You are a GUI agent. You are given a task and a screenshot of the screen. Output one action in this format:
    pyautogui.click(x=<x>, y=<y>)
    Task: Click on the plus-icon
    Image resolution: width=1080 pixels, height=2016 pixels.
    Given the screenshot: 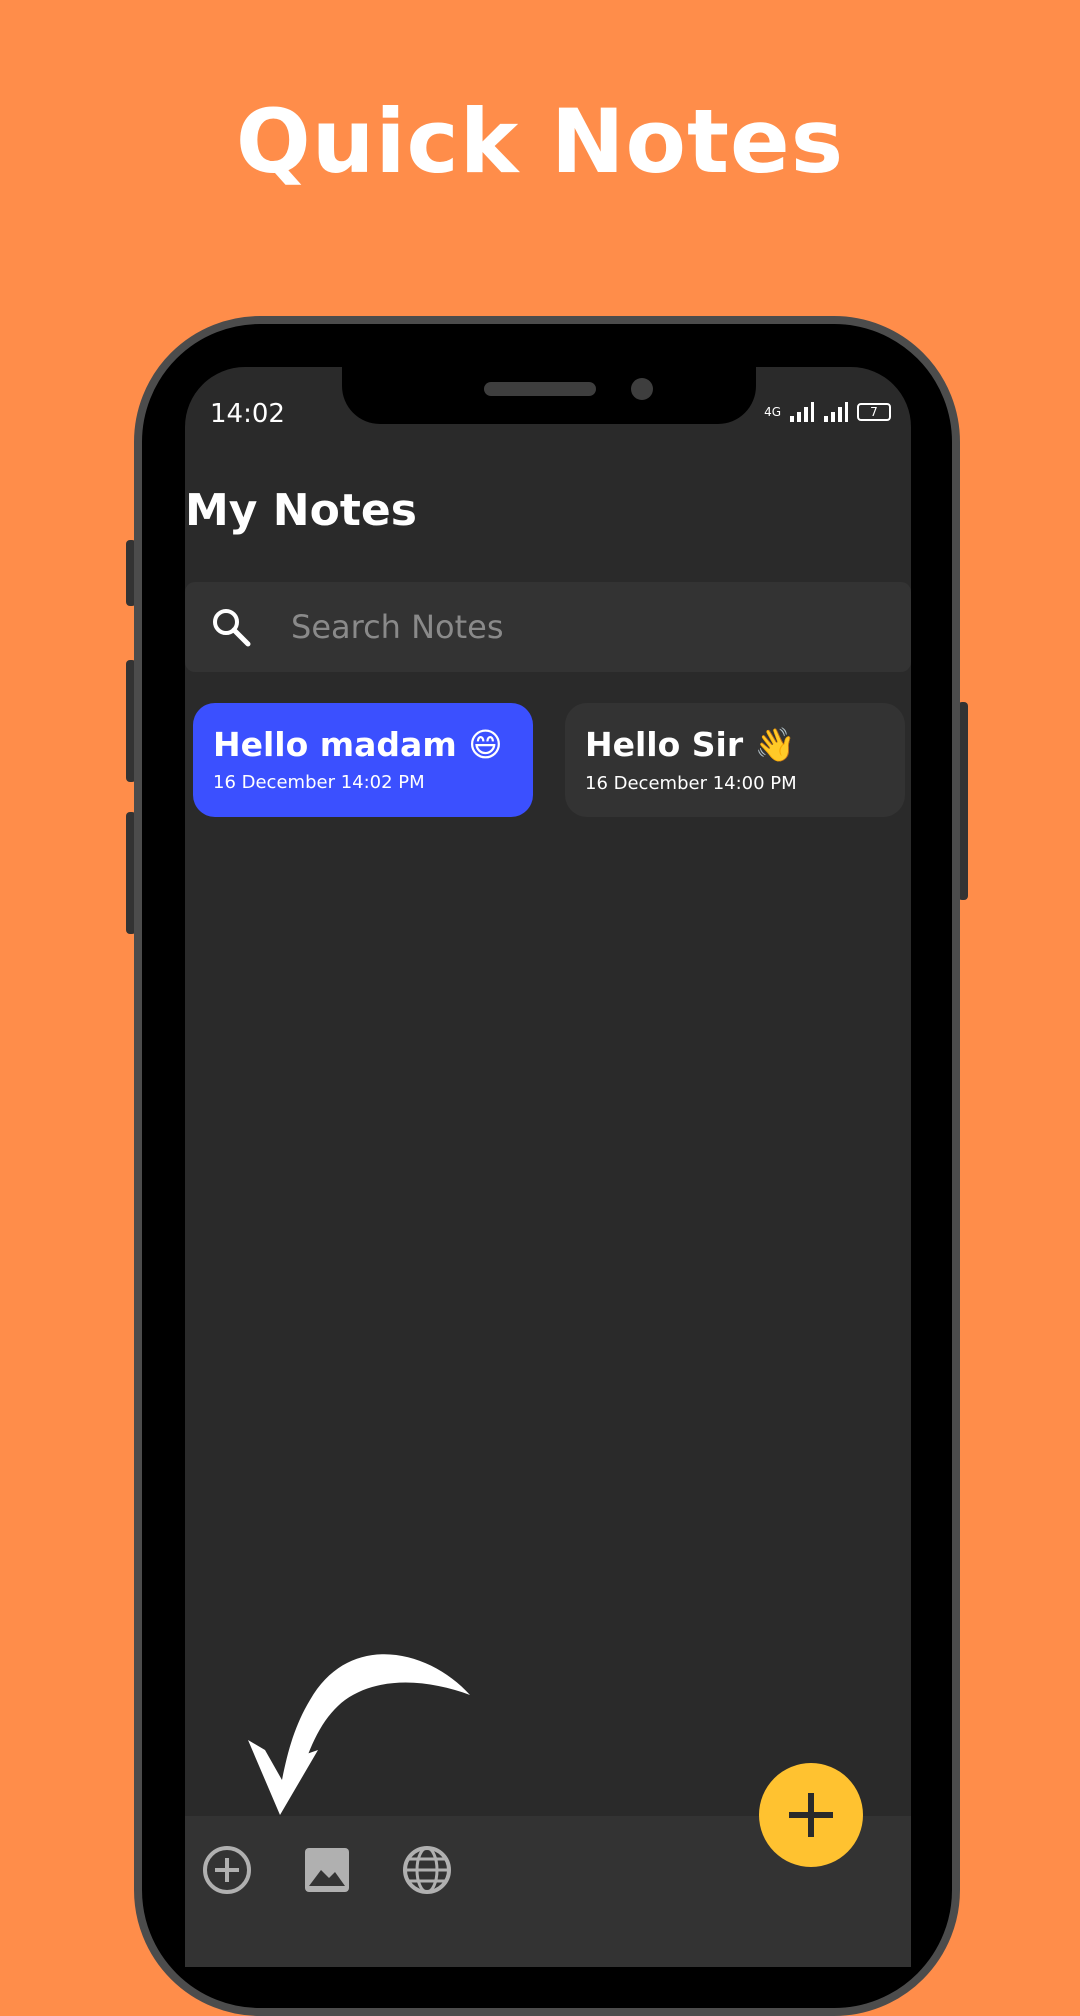 What is the action you would take?
    pyautogui.click(x=811, y=1815)
    